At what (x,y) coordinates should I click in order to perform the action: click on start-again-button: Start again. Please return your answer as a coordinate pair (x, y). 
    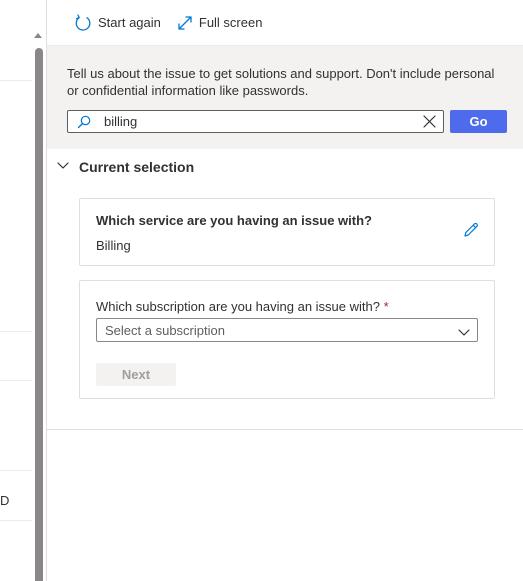
    Looking at the image, I should click on (117, 23).